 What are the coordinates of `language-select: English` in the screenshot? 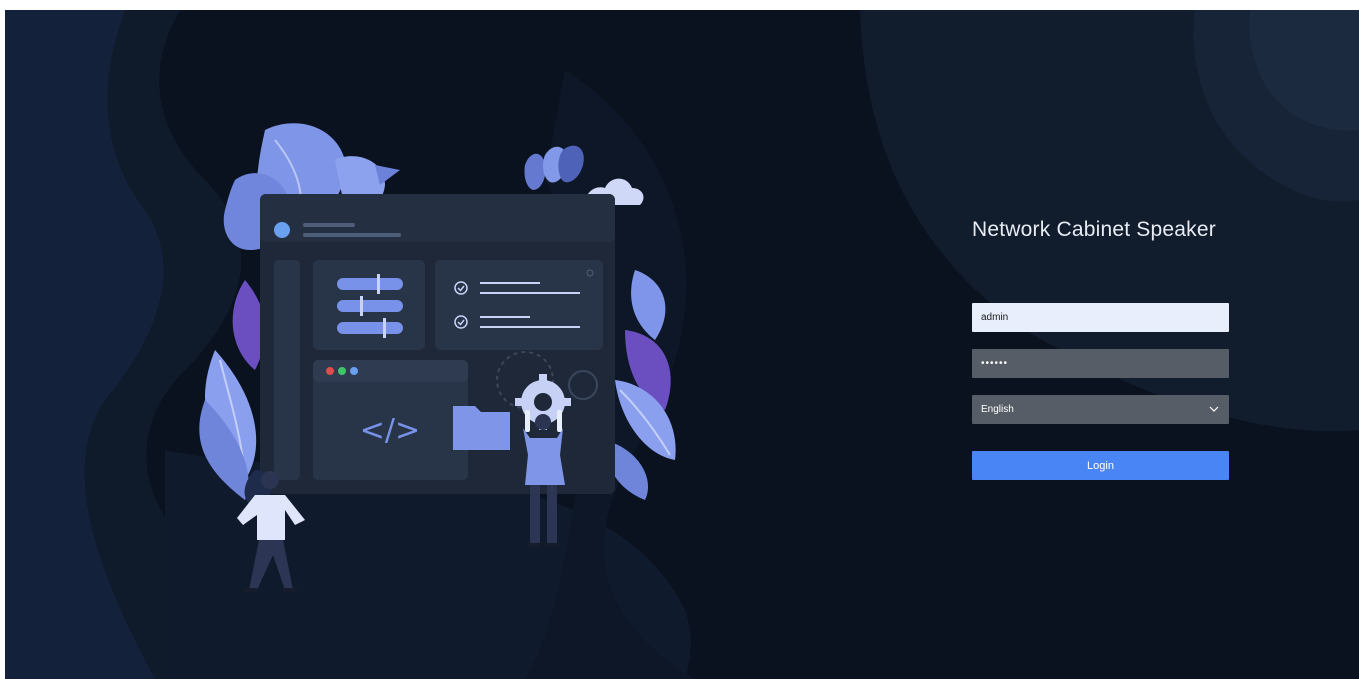 It's located at (1100, 409).